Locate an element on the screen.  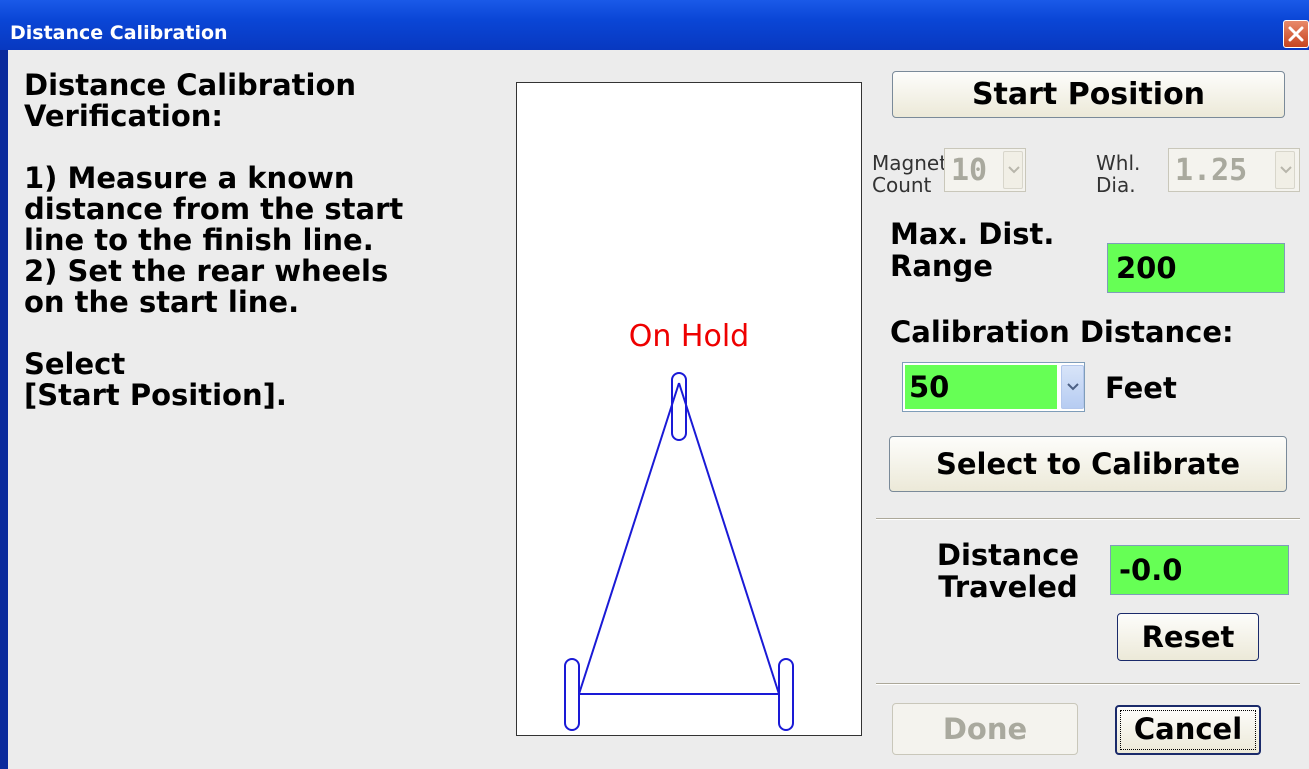
vehicle-diagram is located at coordinates (679, 551).